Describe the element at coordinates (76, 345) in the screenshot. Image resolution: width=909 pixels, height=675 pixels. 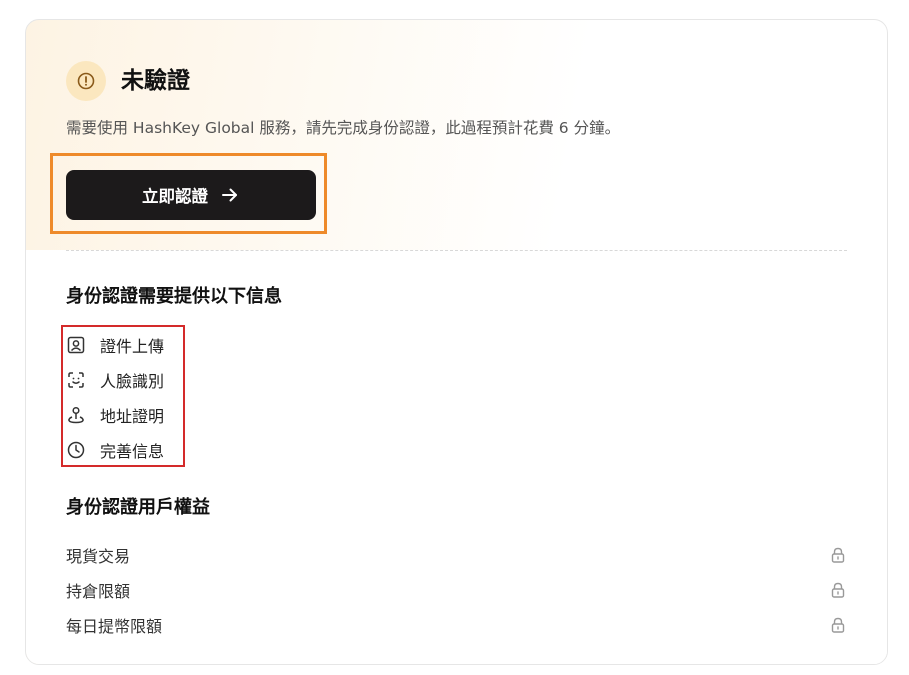
I see `id-card-icon` at that location.